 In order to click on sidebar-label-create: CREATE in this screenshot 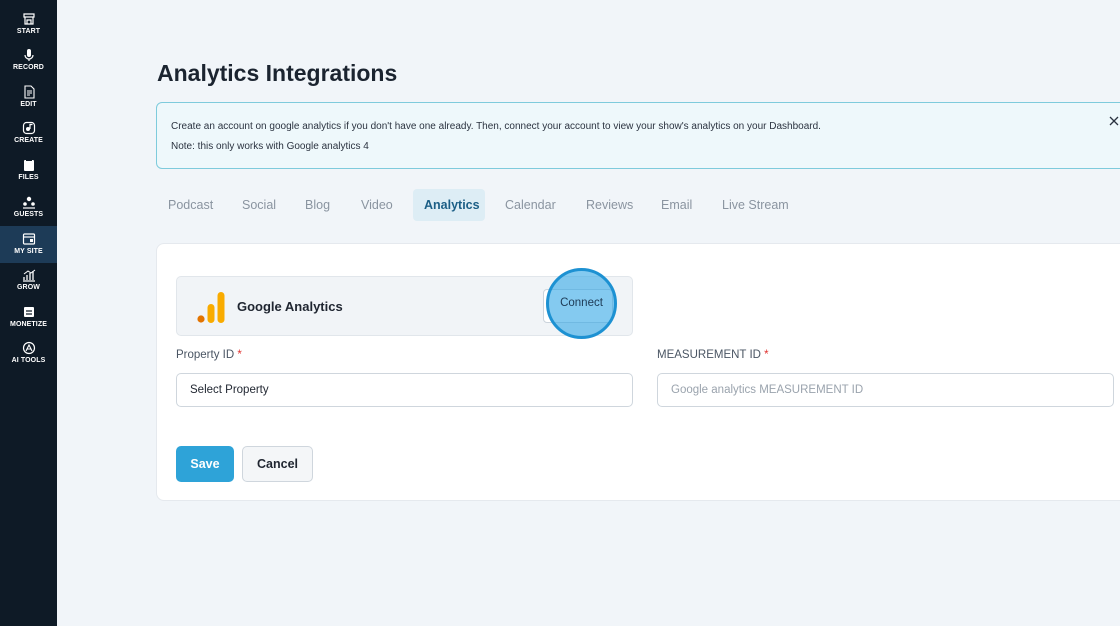, I will do `click(28, 140)`.